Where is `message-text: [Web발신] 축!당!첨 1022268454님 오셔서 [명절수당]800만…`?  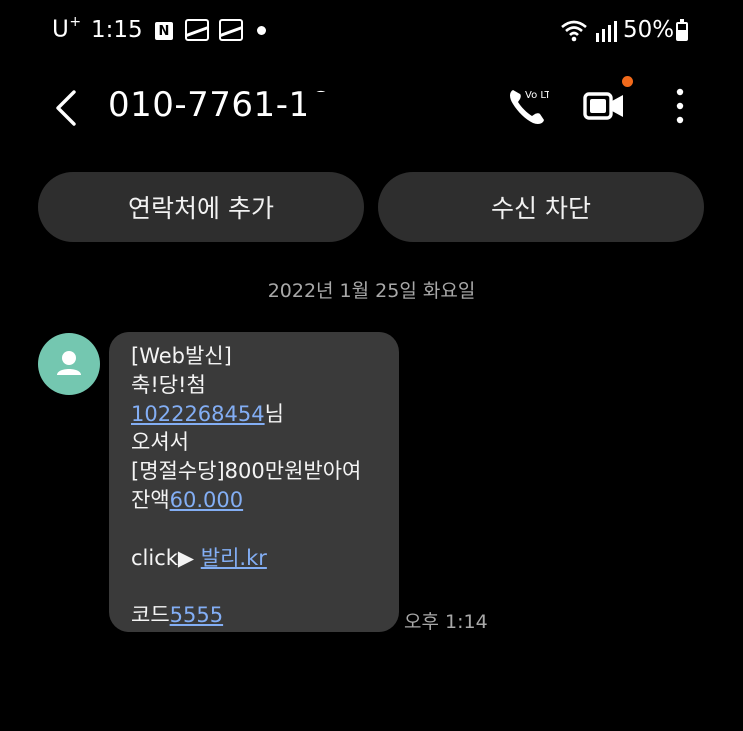 message-text: [Web발신] 축!당!첨 1022268454님 오셔서 [명절수당]800만… is located at coordinates (246, 486).